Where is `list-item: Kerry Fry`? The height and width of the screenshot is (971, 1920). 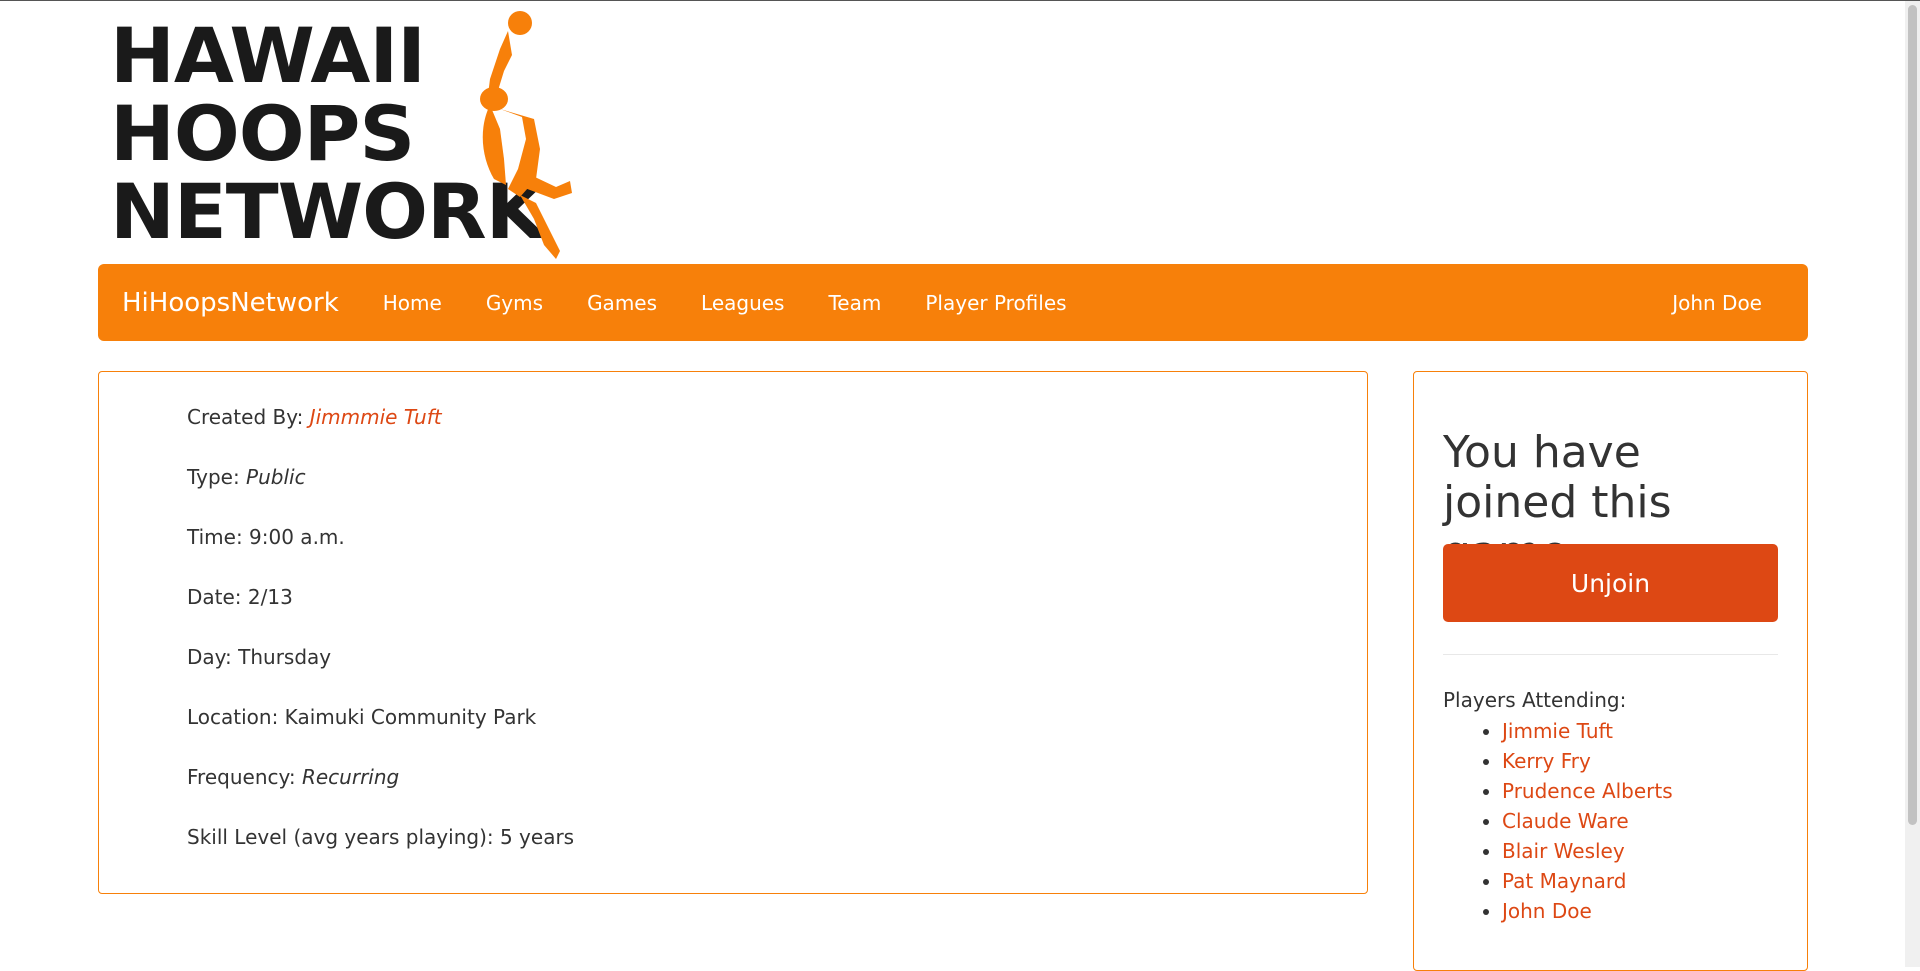
list-item: Kerry Fry is located at coordinates (1587, 761).